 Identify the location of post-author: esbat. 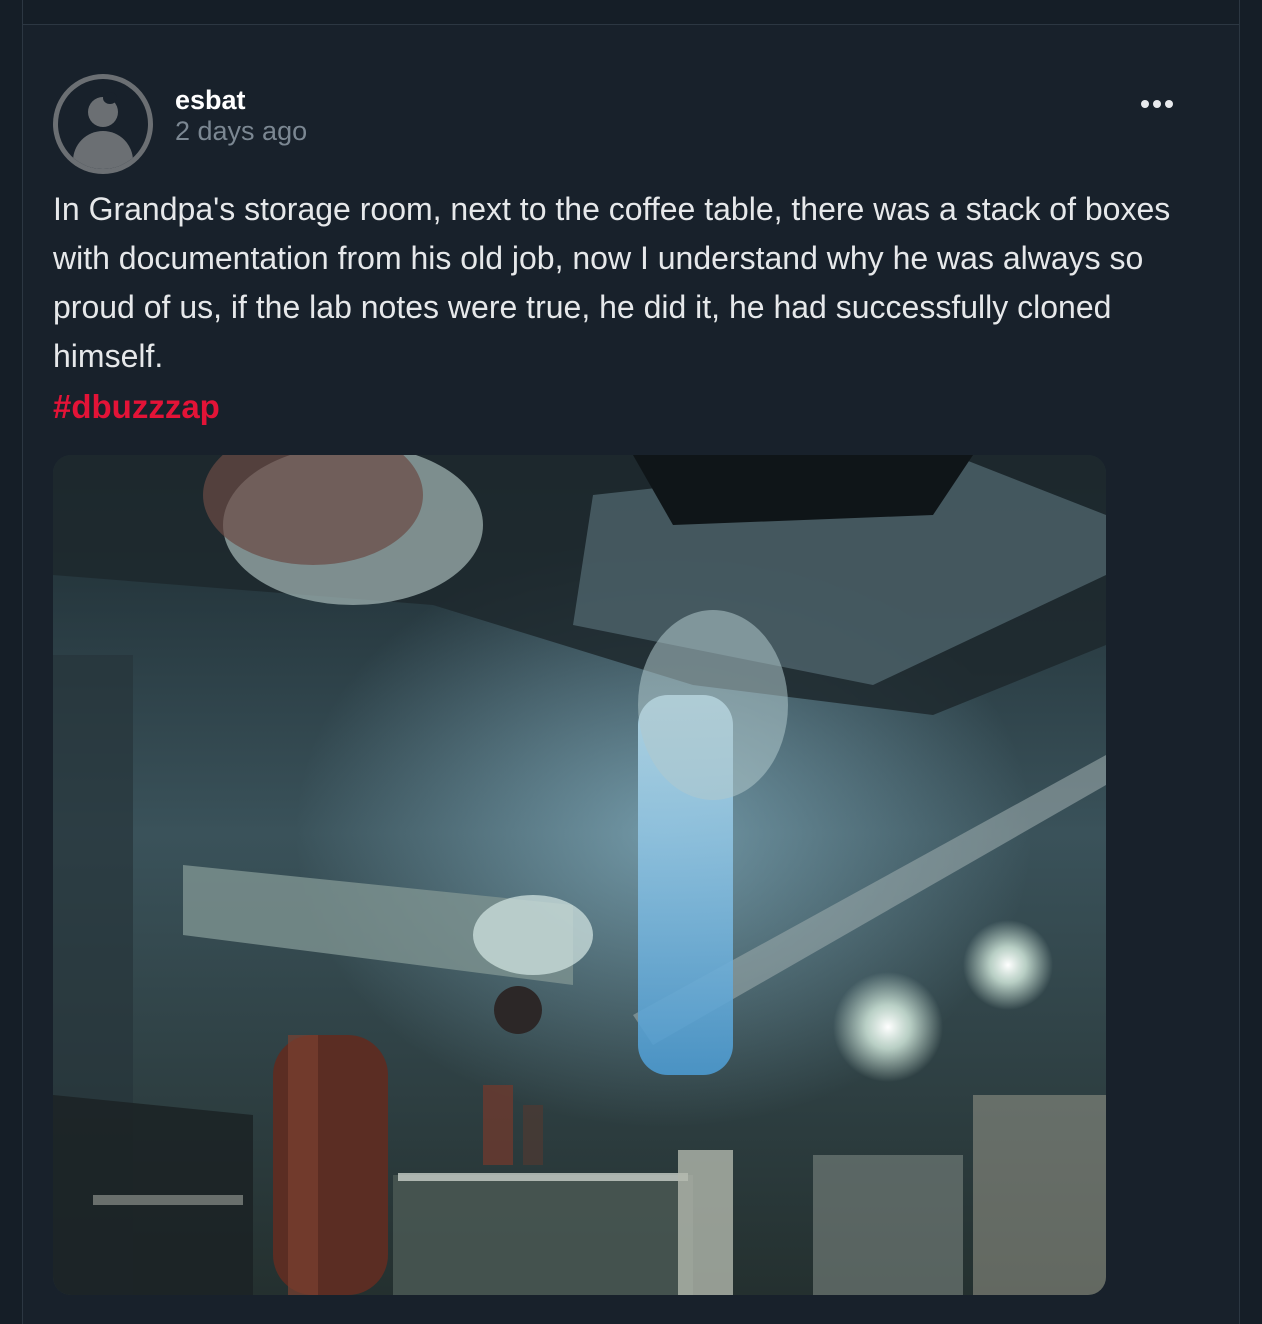
(210, 100).